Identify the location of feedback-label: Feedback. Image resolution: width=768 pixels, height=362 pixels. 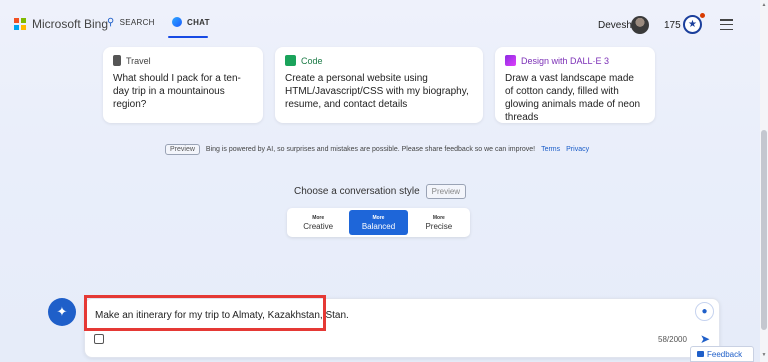
(725, 354).